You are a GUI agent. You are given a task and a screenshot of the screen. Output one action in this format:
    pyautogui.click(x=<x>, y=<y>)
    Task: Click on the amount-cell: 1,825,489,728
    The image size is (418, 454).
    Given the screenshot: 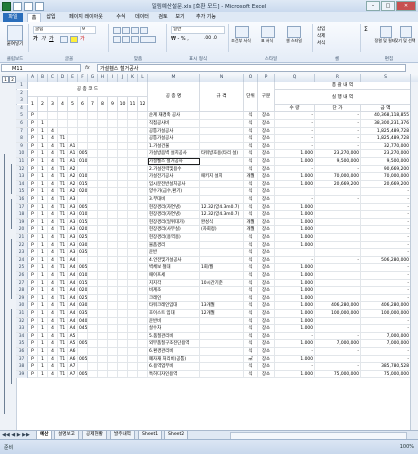 What is the action you would take?
    pyautogui.click(x=386, y=139)
    